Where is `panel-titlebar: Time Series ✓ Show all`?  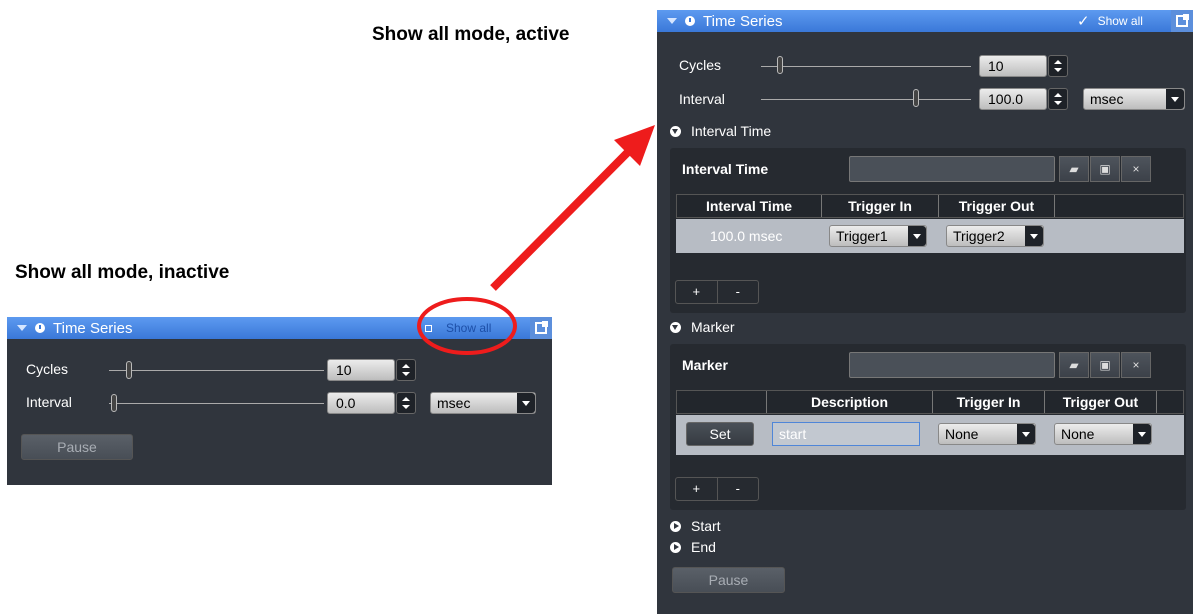
panel-titlebar: Time Series ✓ Show all is located at coordinates (925, 21).